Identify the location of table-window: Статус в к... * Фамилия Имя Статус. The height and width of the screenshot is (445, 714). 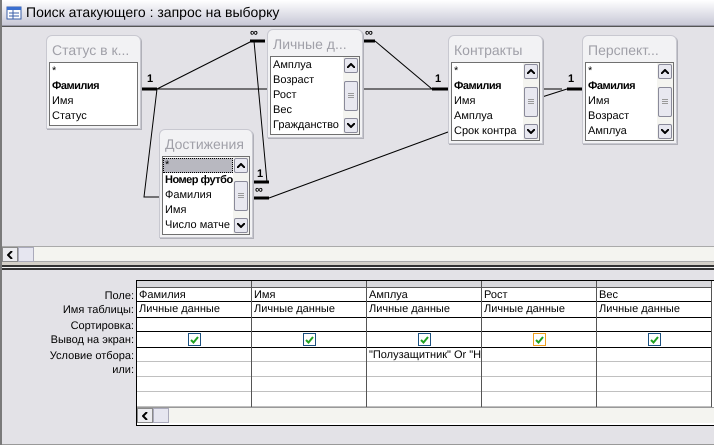
(93, 82).